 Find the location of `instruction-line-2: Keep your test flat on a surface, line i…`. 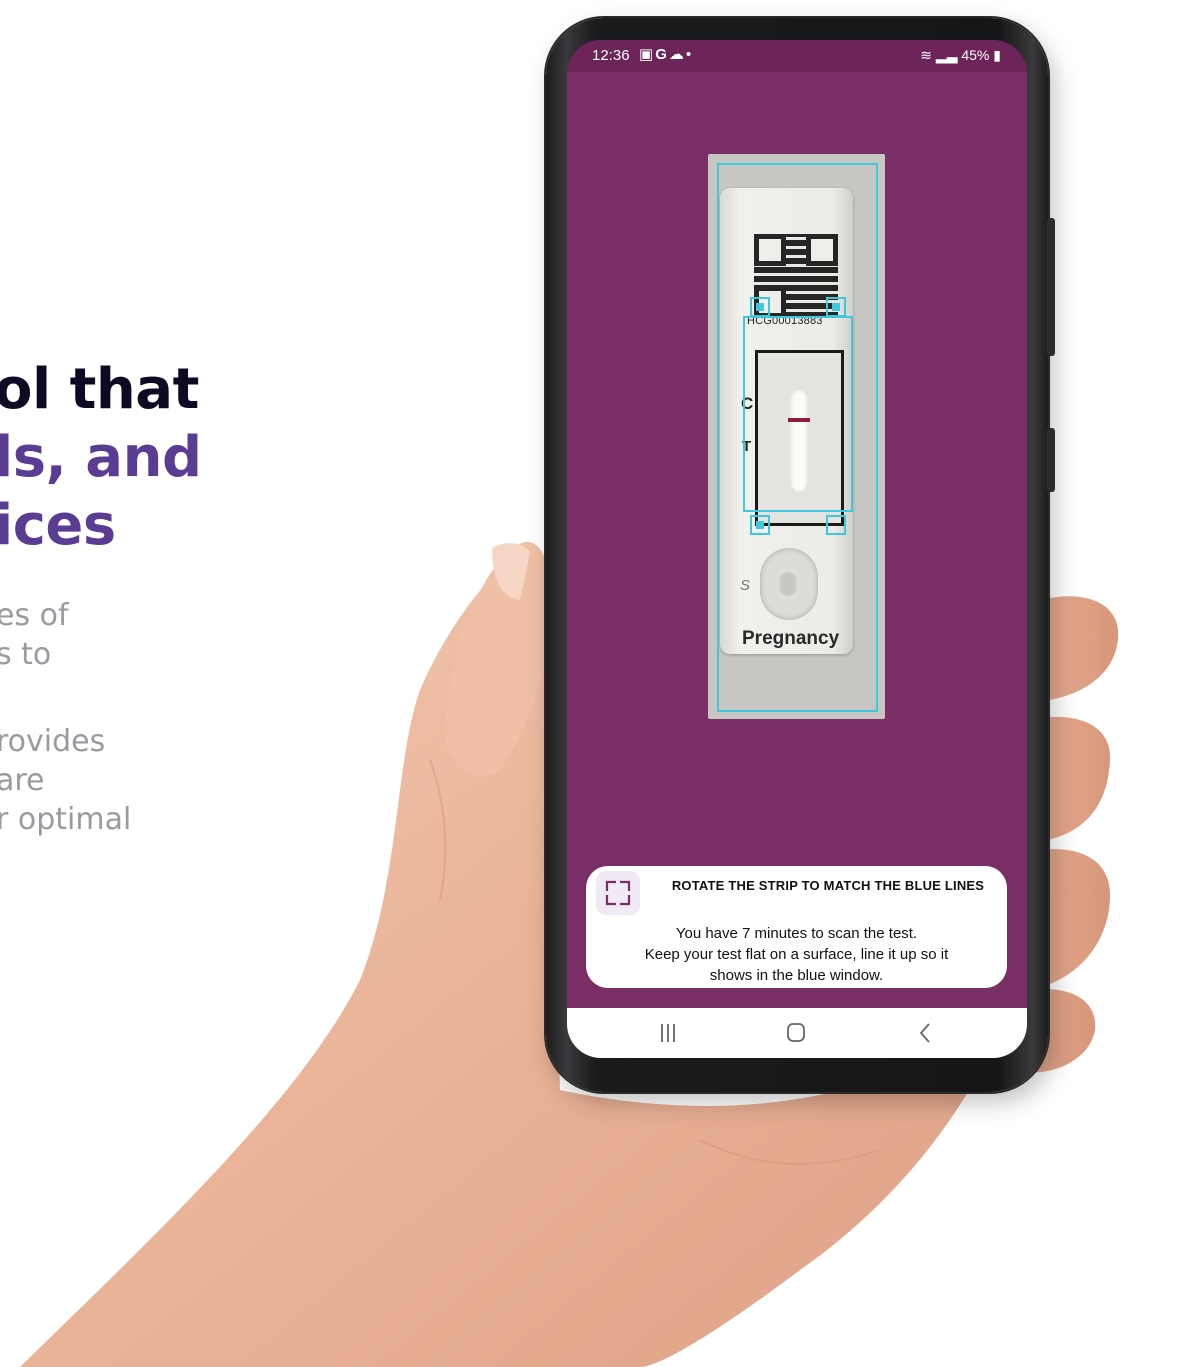

instruction-line-2: Keep your test flat on a surface, line i… is located at coordinates (796, 954).